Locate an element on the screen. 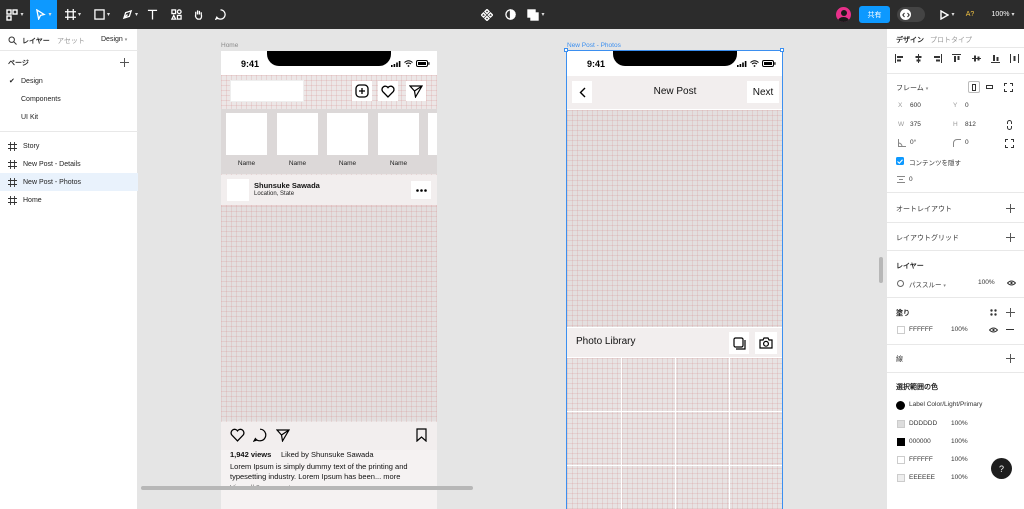 The width and height of the screenshot is (1024, 509). resources-button is located at coordinates (176, 14).